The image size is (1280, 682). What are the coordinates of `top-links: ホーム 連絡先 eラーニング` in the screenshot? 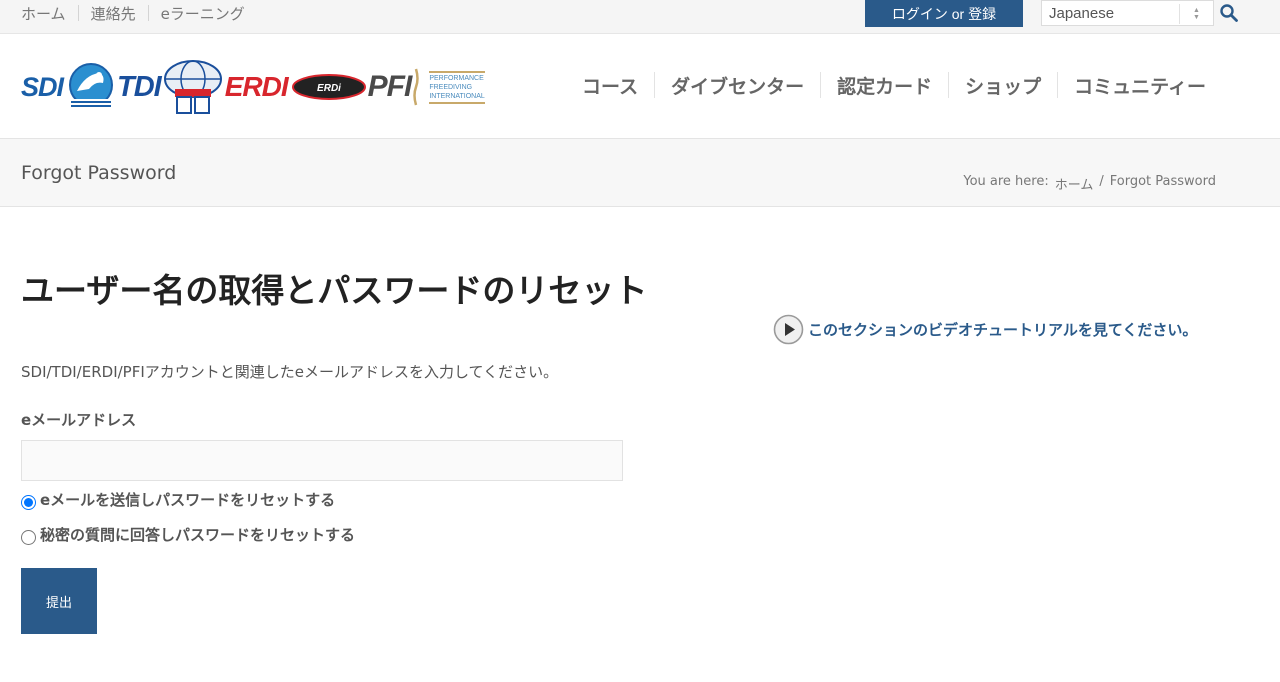 It's located at (133, 13).